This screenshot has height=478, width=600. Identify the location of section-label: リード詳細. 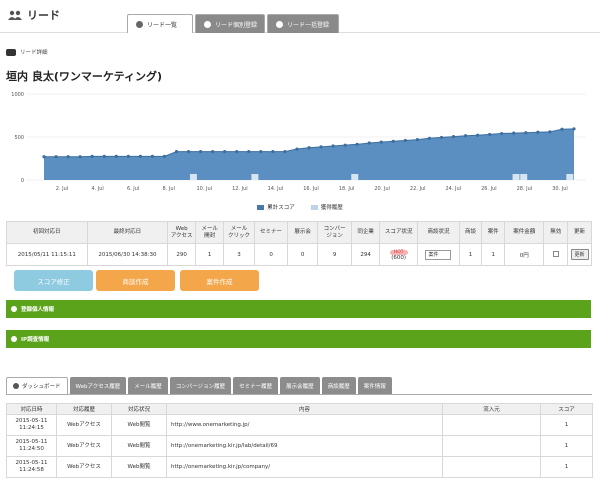
(27, 52).